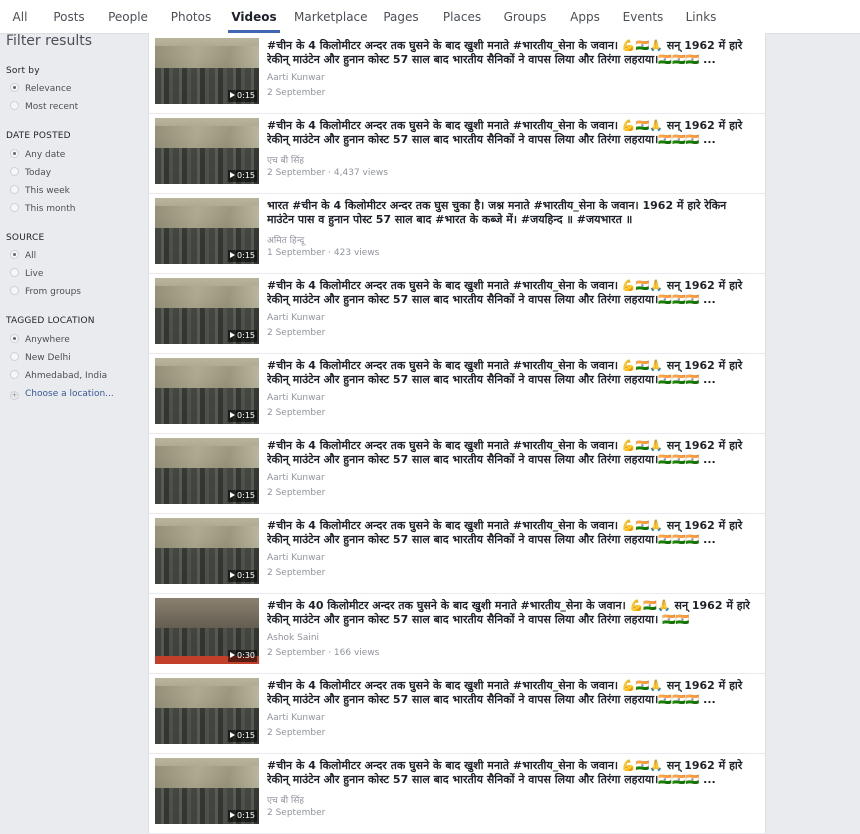 Image resolution: width=860 pixels, height=834 pixels. Describe the element at coordinates (50, 321) in the screenshot. I see `tagged-location-label: TAGGED LOCATION` at that location.